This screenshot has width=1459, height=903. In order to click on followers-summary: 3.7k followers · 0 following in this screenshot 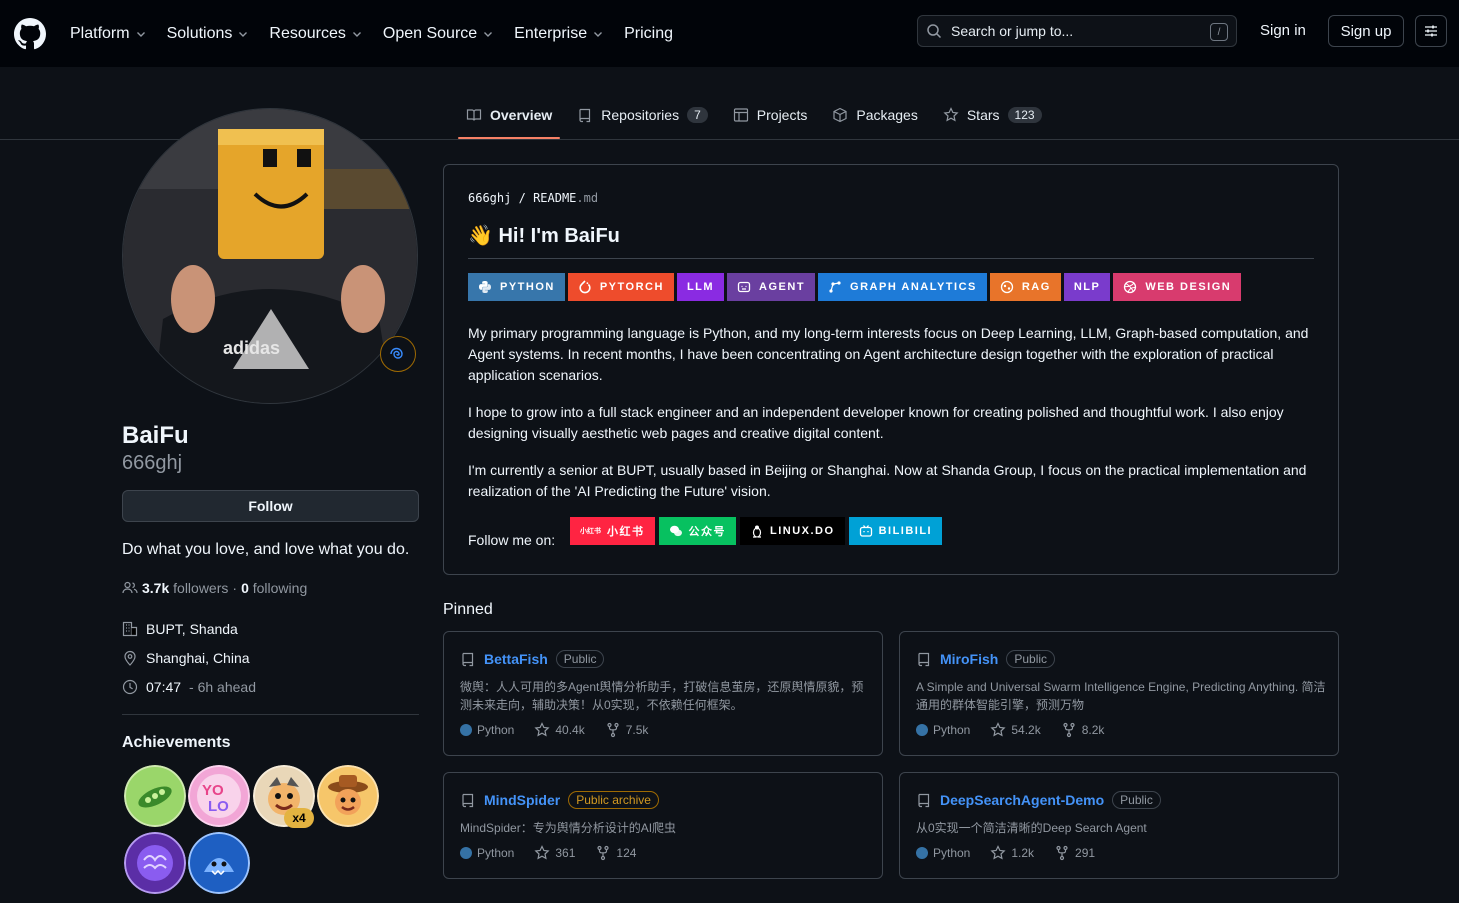, I will do `click(214, 588)`.